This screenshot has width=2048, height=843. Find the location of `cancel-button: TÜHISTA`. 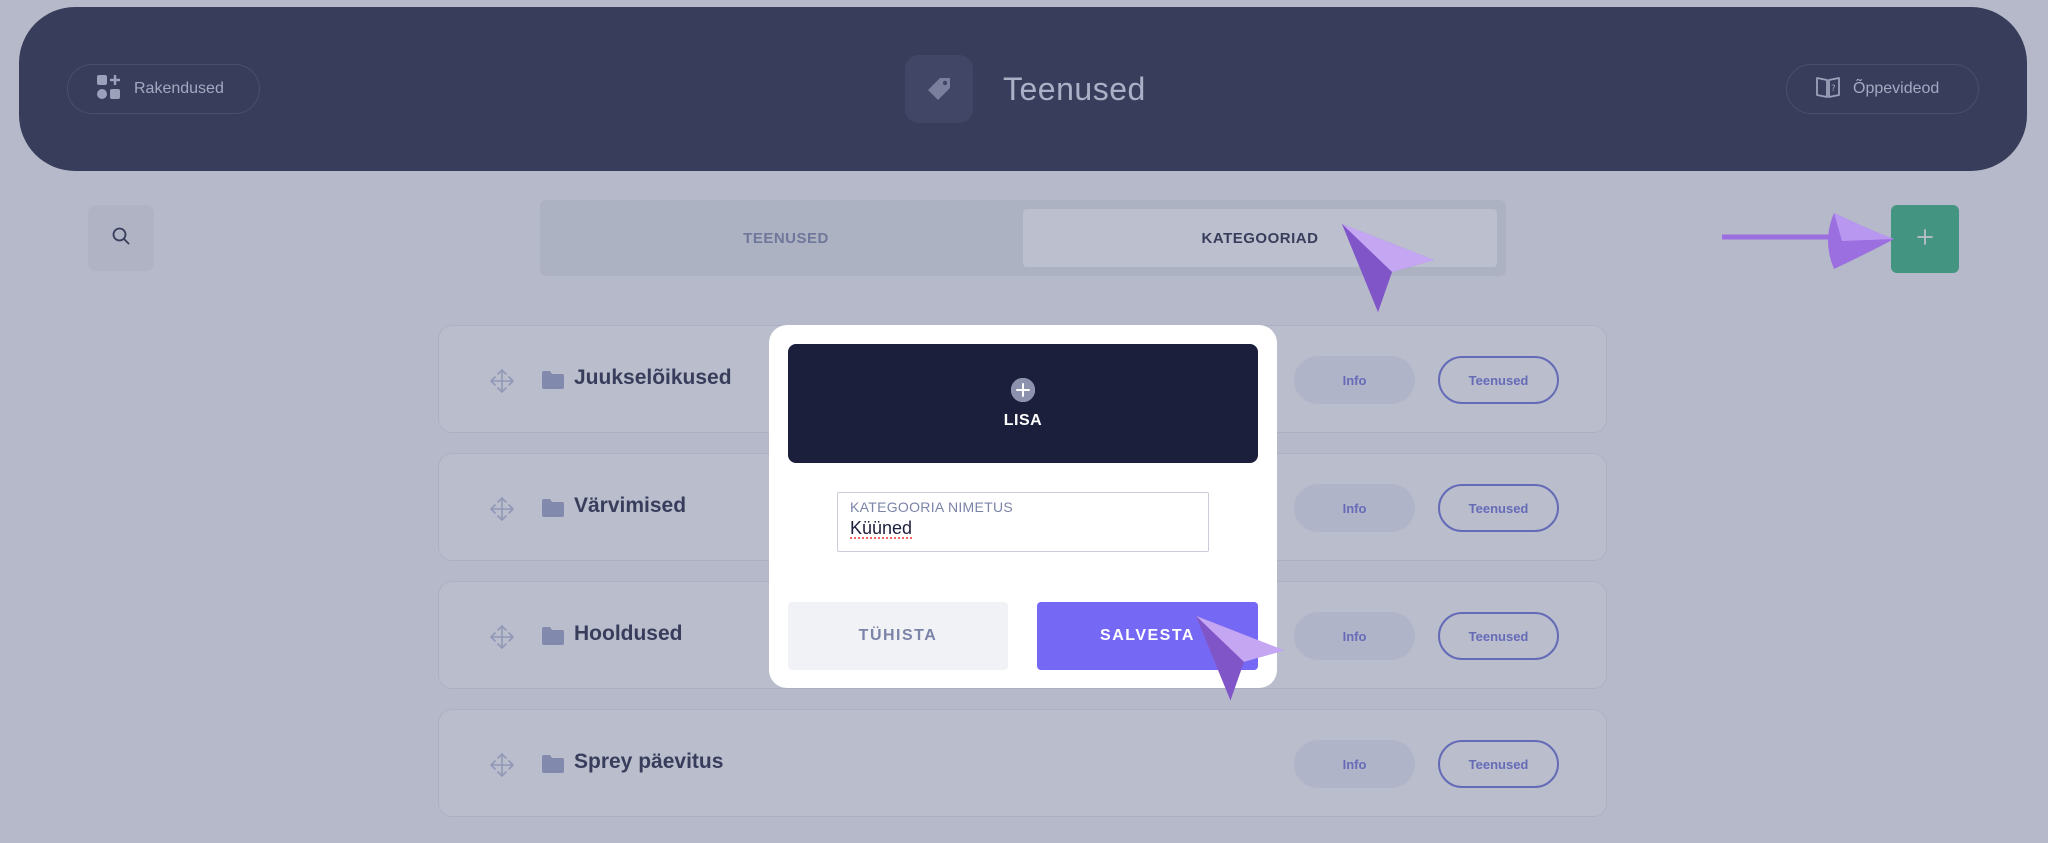

cancel-button: TÜHISTA is located at coordinates (898, 636).